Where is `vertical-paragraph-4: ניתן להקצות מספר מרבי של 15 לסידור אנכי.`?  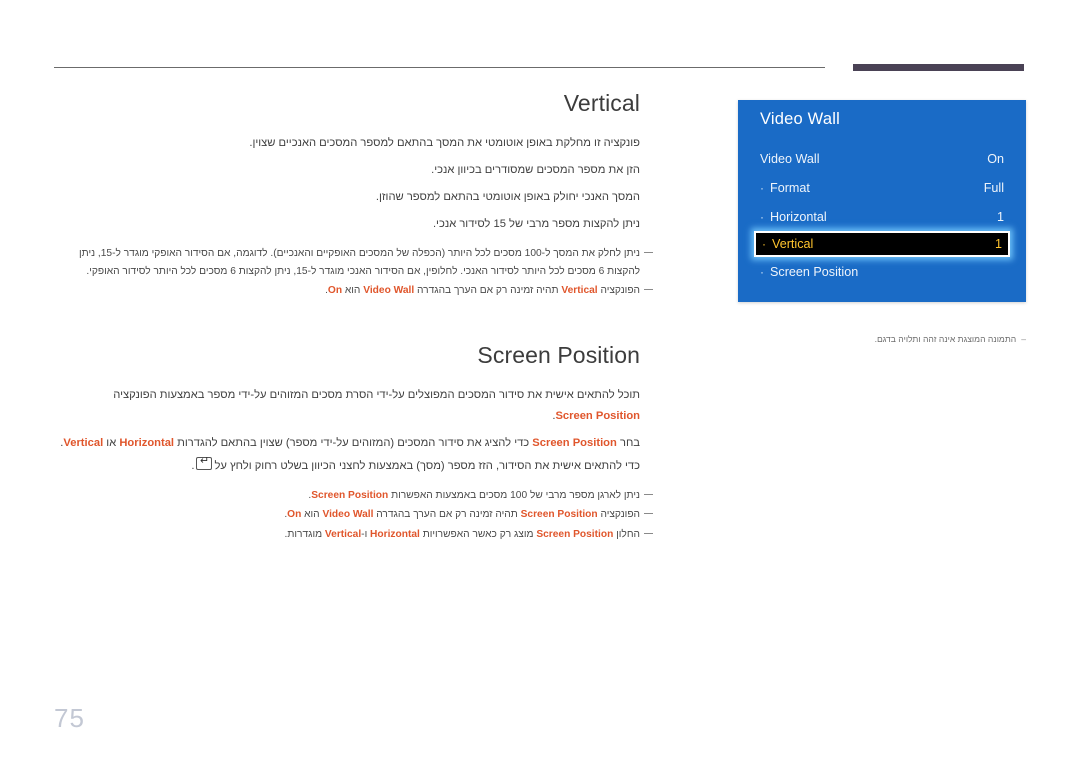
vertical-paragraph-4: ניתן להקצות מספר מרבי של 15 לסידור אנכי. is located at coordinates (536, 224).